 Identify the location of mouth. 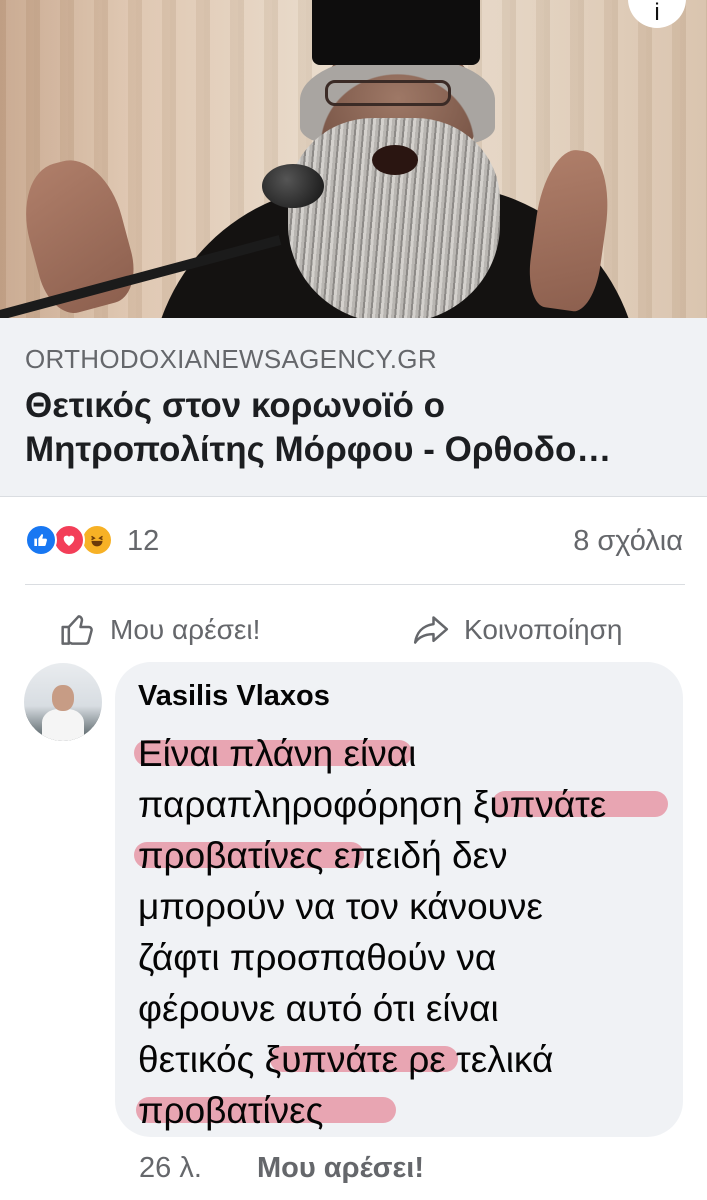
(395, 160).